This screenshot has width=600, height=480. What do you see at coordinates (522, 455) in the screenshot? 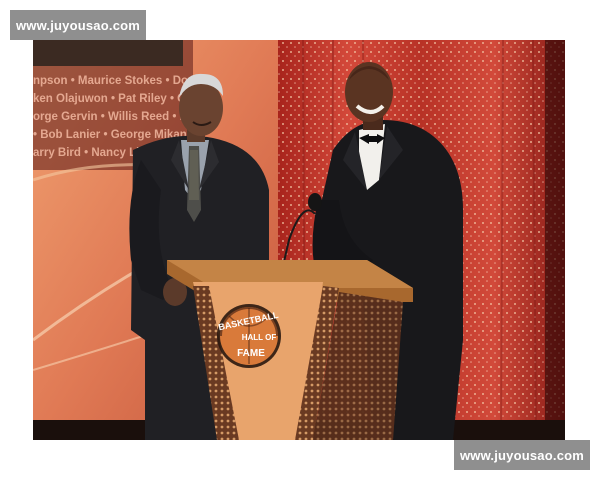
I see `watermark-bottom: www.juyousao.com` at bounding box center [522, 455].